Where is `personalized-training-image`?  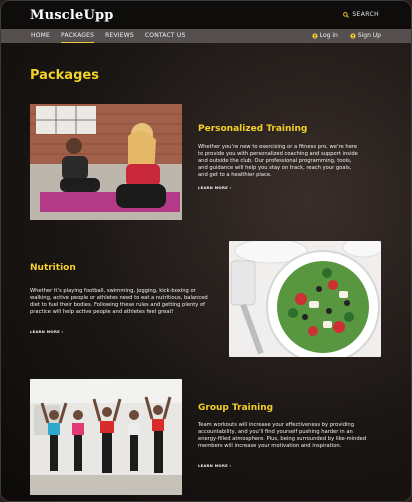 personalized-training-image is located at coordinates (106, 162).